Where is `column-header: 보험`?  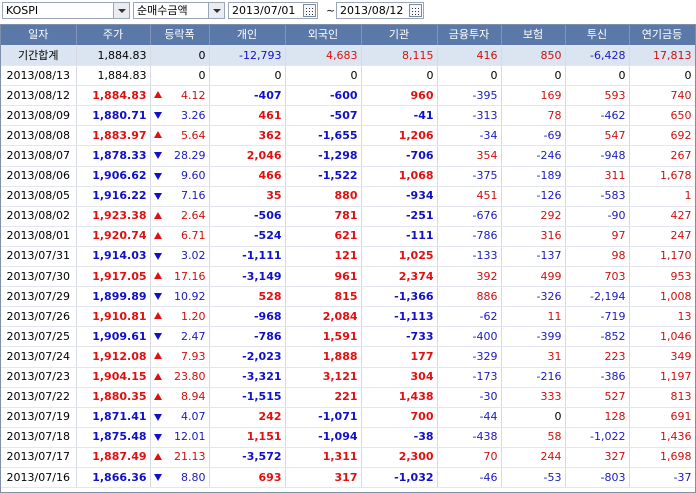 column-header: 보험 is located at coordinates (533, 35).